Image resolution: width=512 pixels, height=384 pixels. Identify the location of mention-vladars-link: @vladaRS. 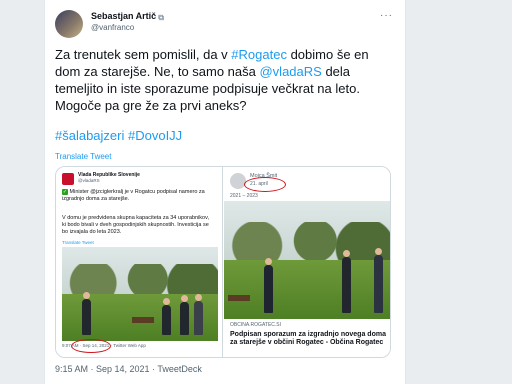
(290, 71).